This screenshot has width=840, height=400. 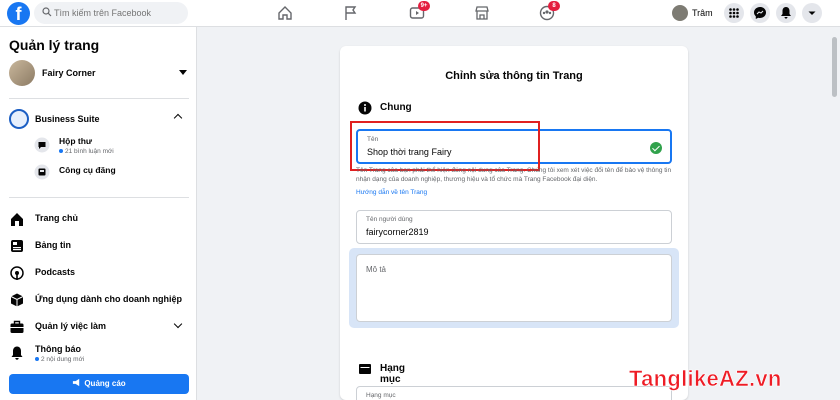 I want to click on search-box, so click(x=111, y=13).